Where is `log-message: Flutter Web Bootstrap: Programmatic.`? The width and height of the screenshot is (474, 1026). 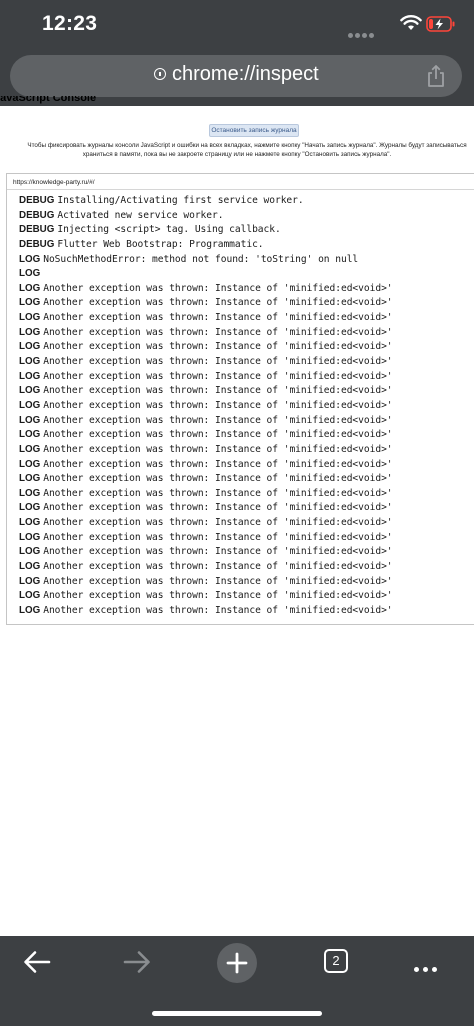
log-message: Flutter Web Bootstrap: Programmatic. is located at coordinates (160, 244).